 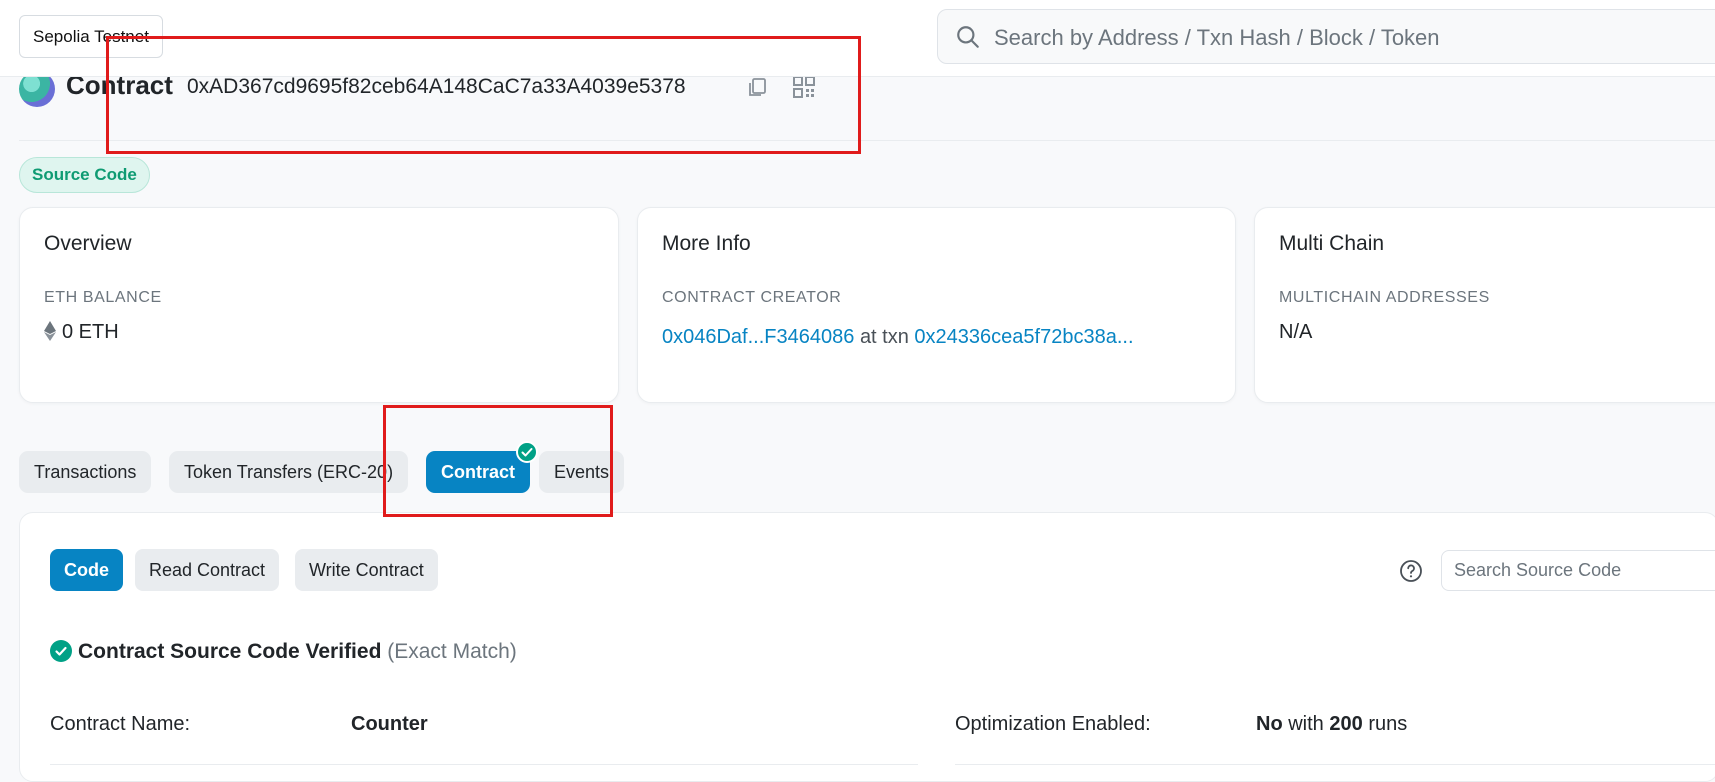 I want to click on optimization-value: No with 200 runs, so click(x=1331, y=724).